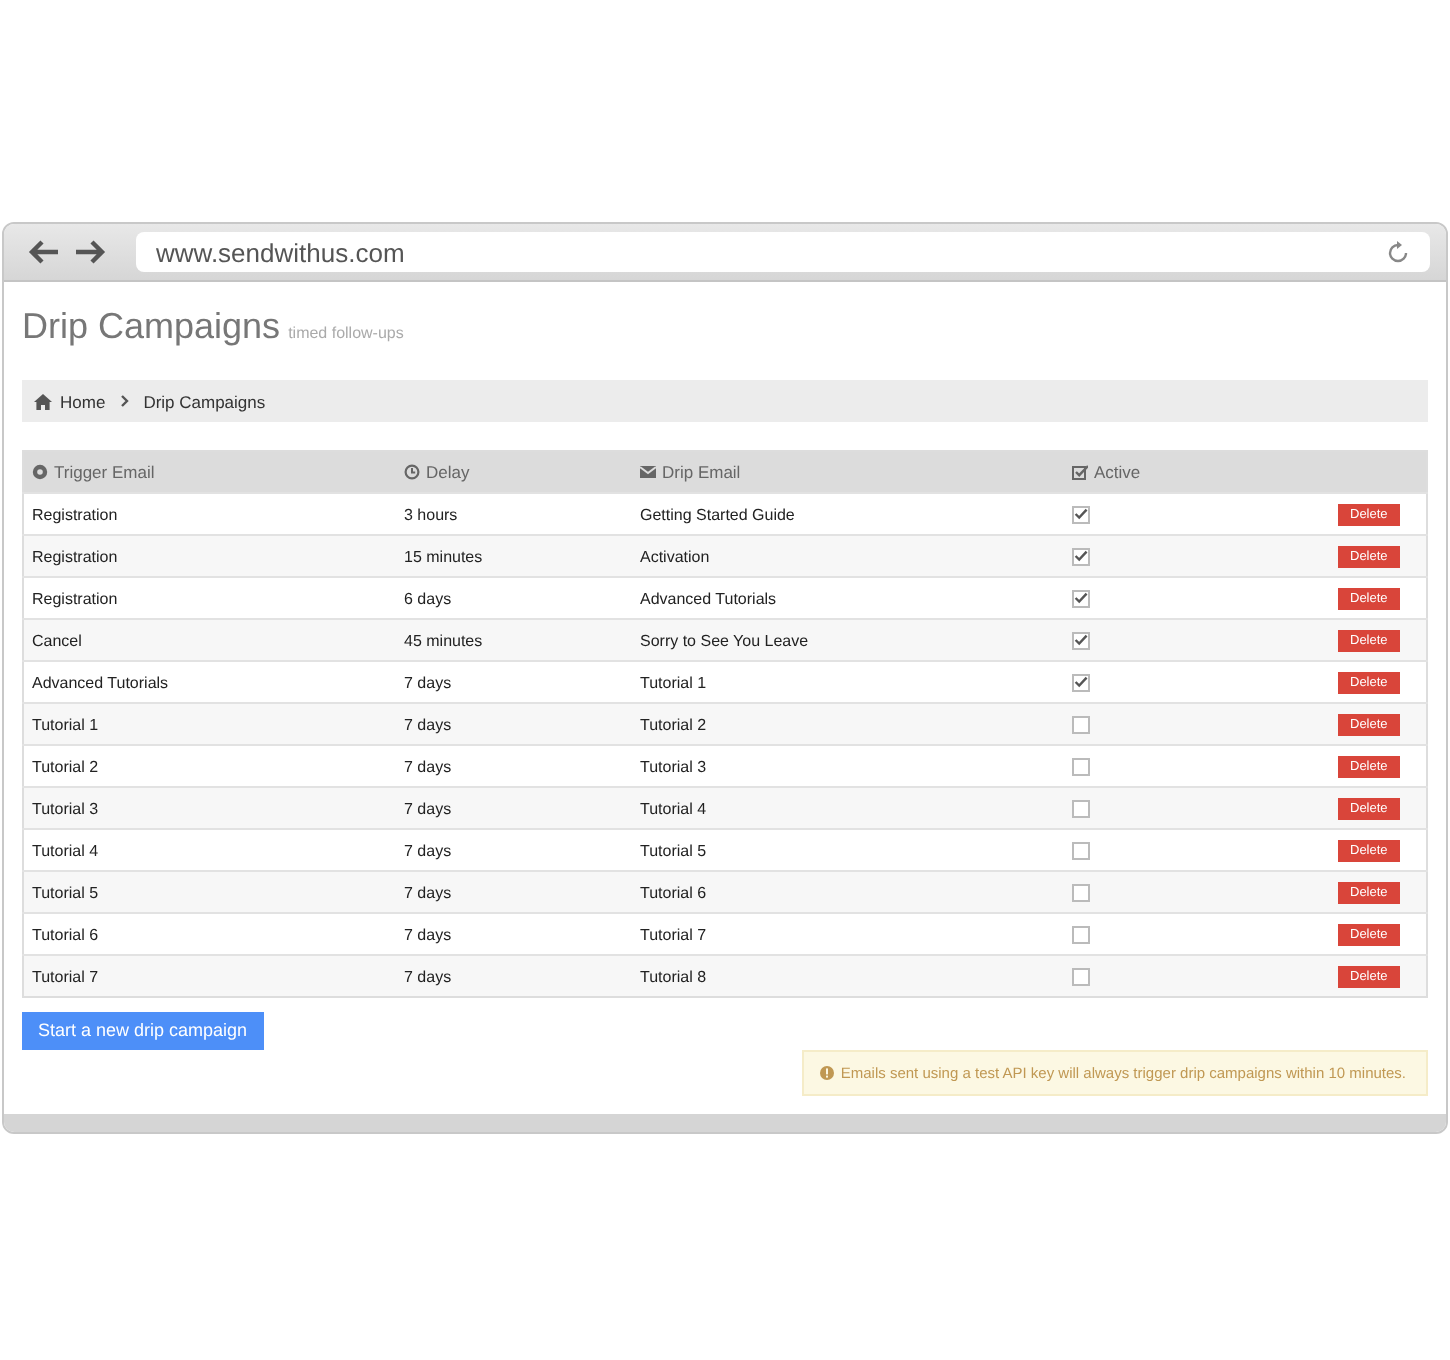  What do you see at coordinates (151, 327) in the screenshot?
I see `page-title: Drip Campaigns` at bounding box center [151, 327].